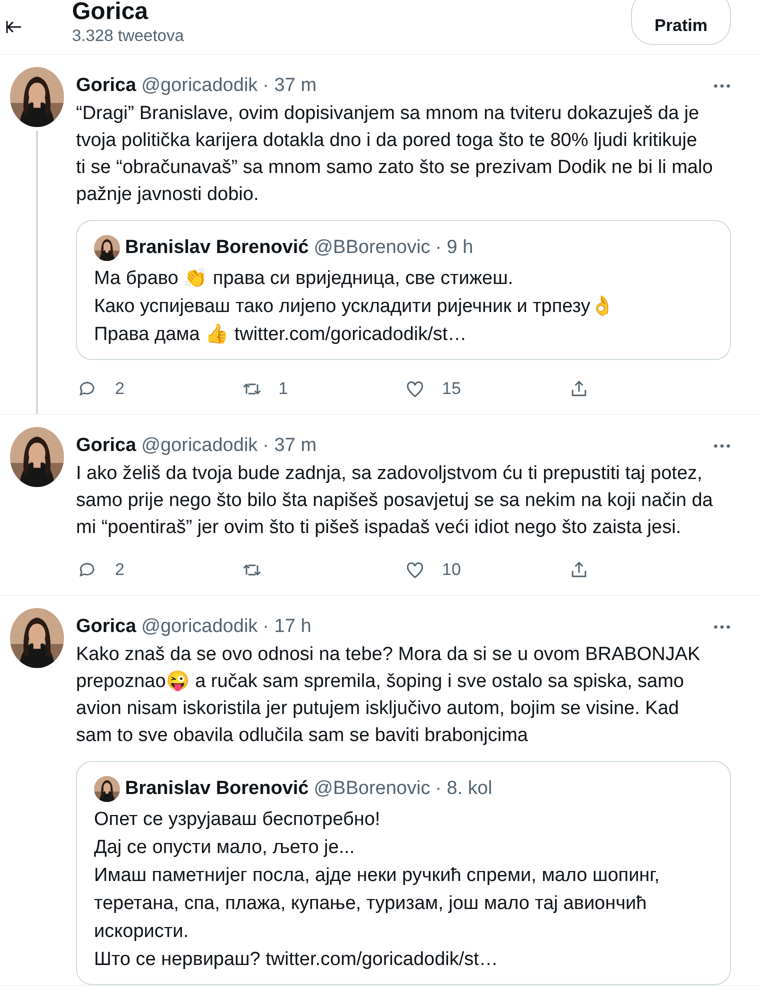 The image size is (761, 1000). I want to click on like-count: 10, so click(451, 570).